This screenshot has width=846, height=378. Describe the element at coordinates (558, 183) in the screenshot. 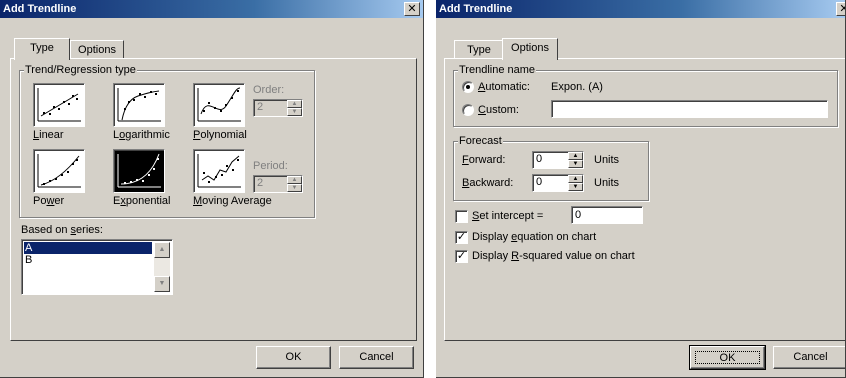

I see `backward-stepper: 0 ▲ ▼` at that location.